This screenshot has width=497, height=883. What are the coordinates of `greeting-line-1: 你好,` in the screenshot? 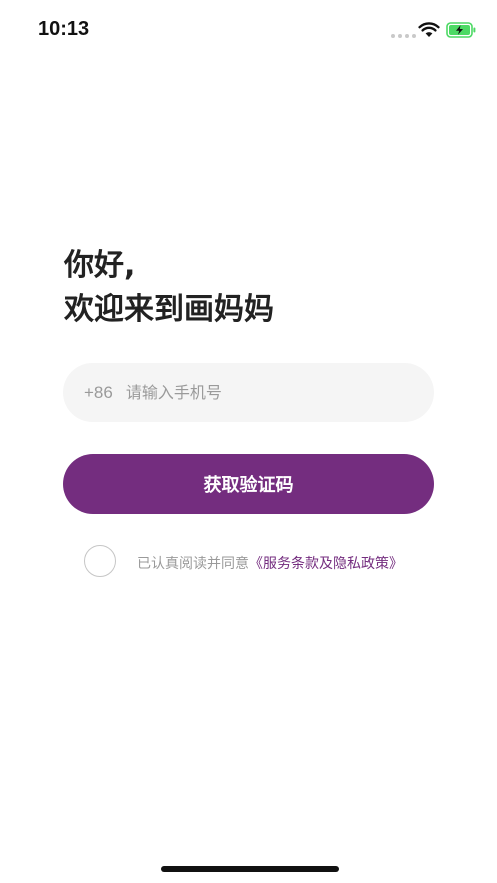 It's located at (100, 265).